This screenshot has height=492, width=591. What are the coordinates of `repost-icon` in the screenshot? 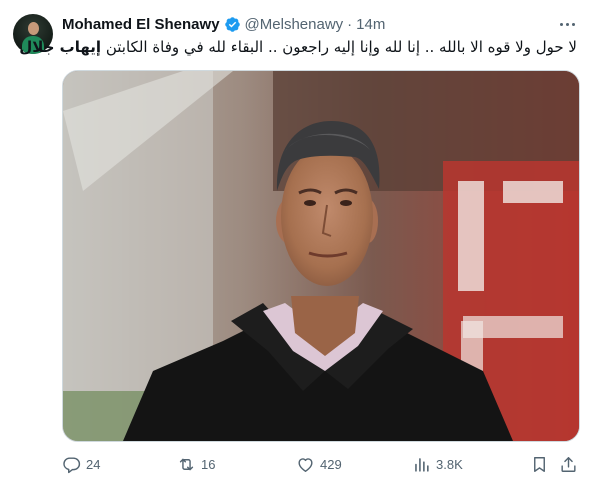 It's located at (186, 464).